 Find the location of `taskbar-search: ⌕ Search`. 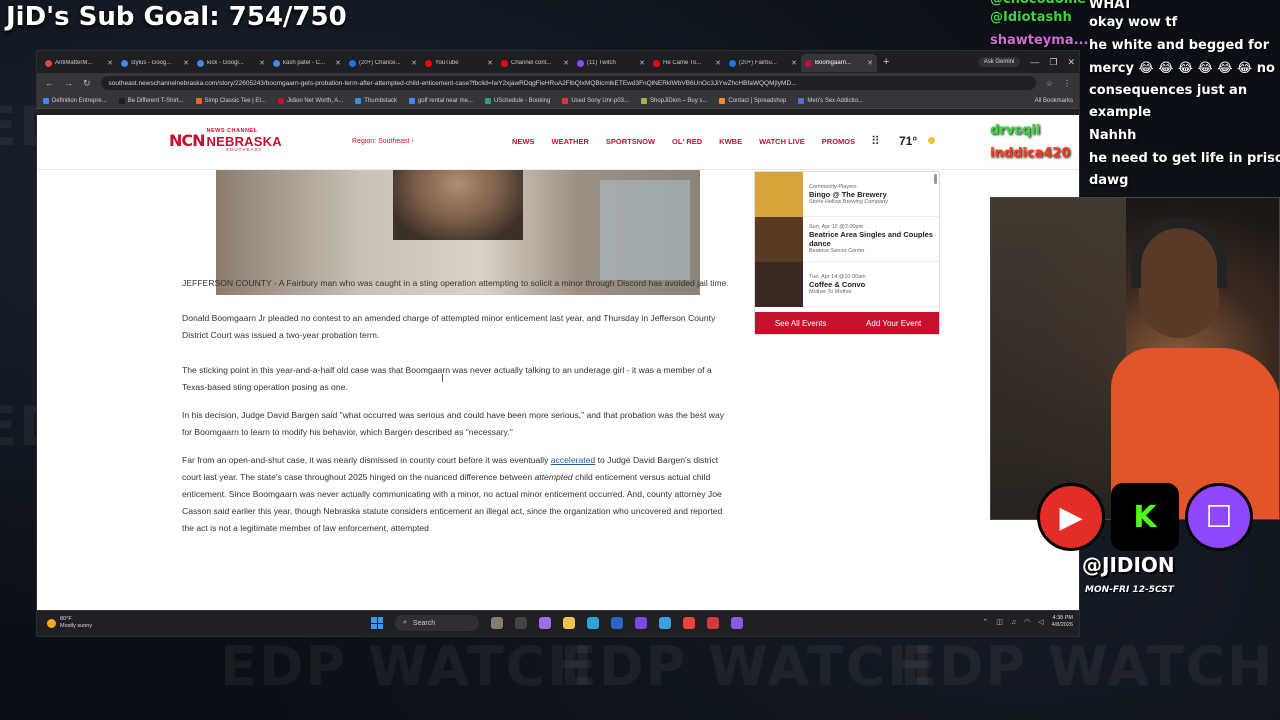

taskbar-search: ⌕ Search is located at coordinates (437, 623).